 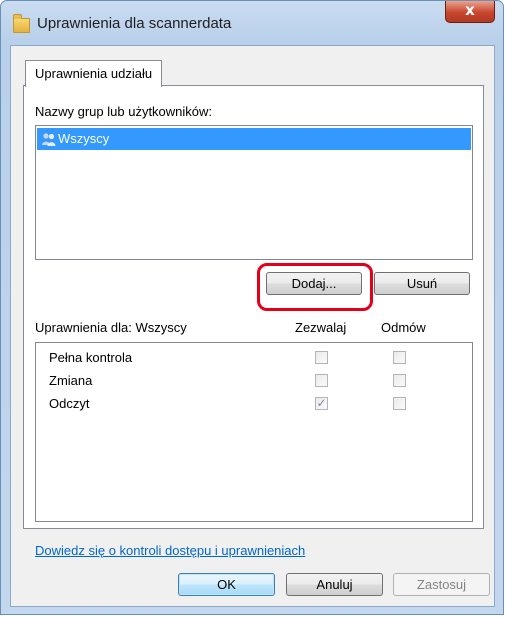 What do you see at coordinates (321, 403) in the screenshot?
I see `allow-checkbox-read: ✓` at bounding box center [321, 403].